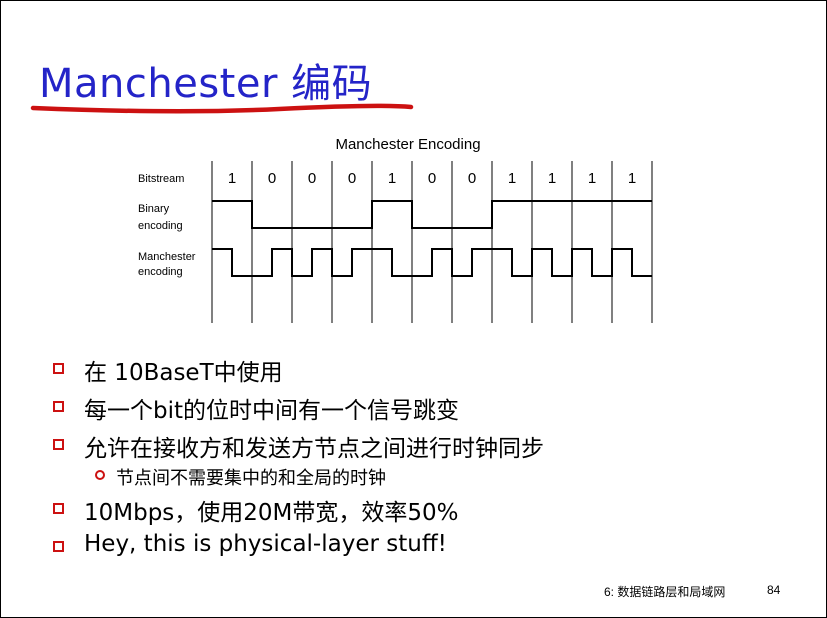 This screenshot has width=827, height=618. What do you see at coordinates (100, 475) in the screenshot?
I see `sub-bullet-marker-icon` at bounding box center [100, 475].